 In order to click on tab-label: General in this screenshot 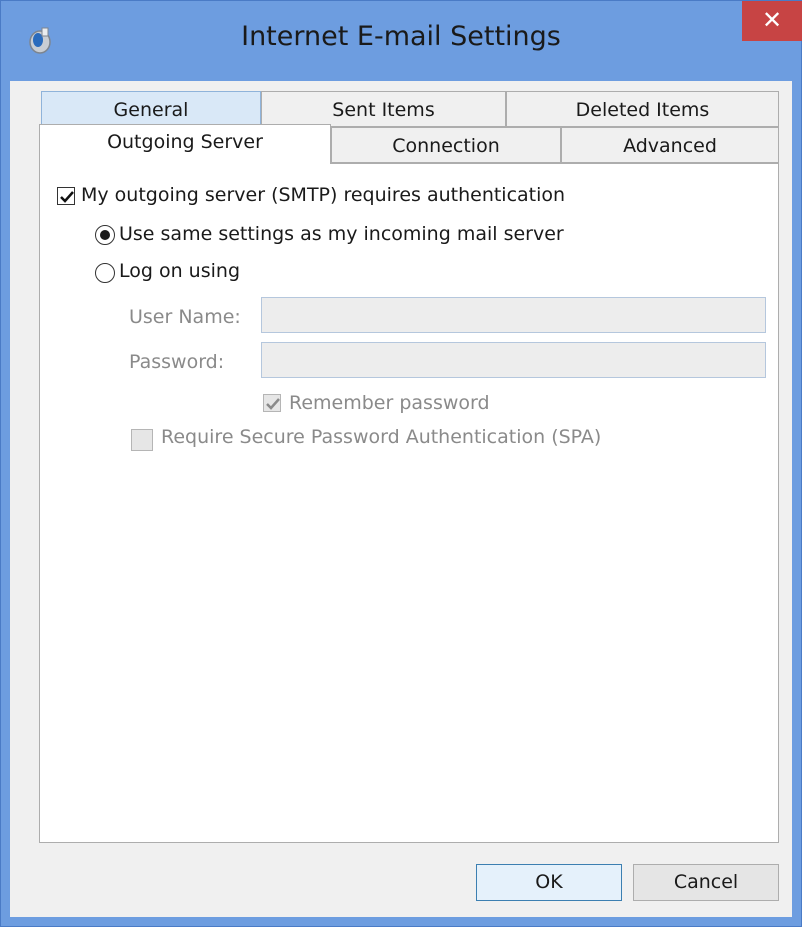, I will do `click(151, 110)`.